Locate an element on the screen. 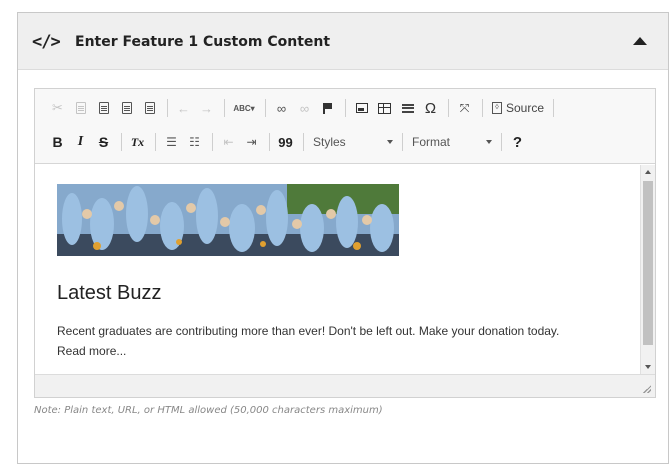 The width and height of the screenshot is (672, 464). paste-word-icon is located at coordinates (149, 108).